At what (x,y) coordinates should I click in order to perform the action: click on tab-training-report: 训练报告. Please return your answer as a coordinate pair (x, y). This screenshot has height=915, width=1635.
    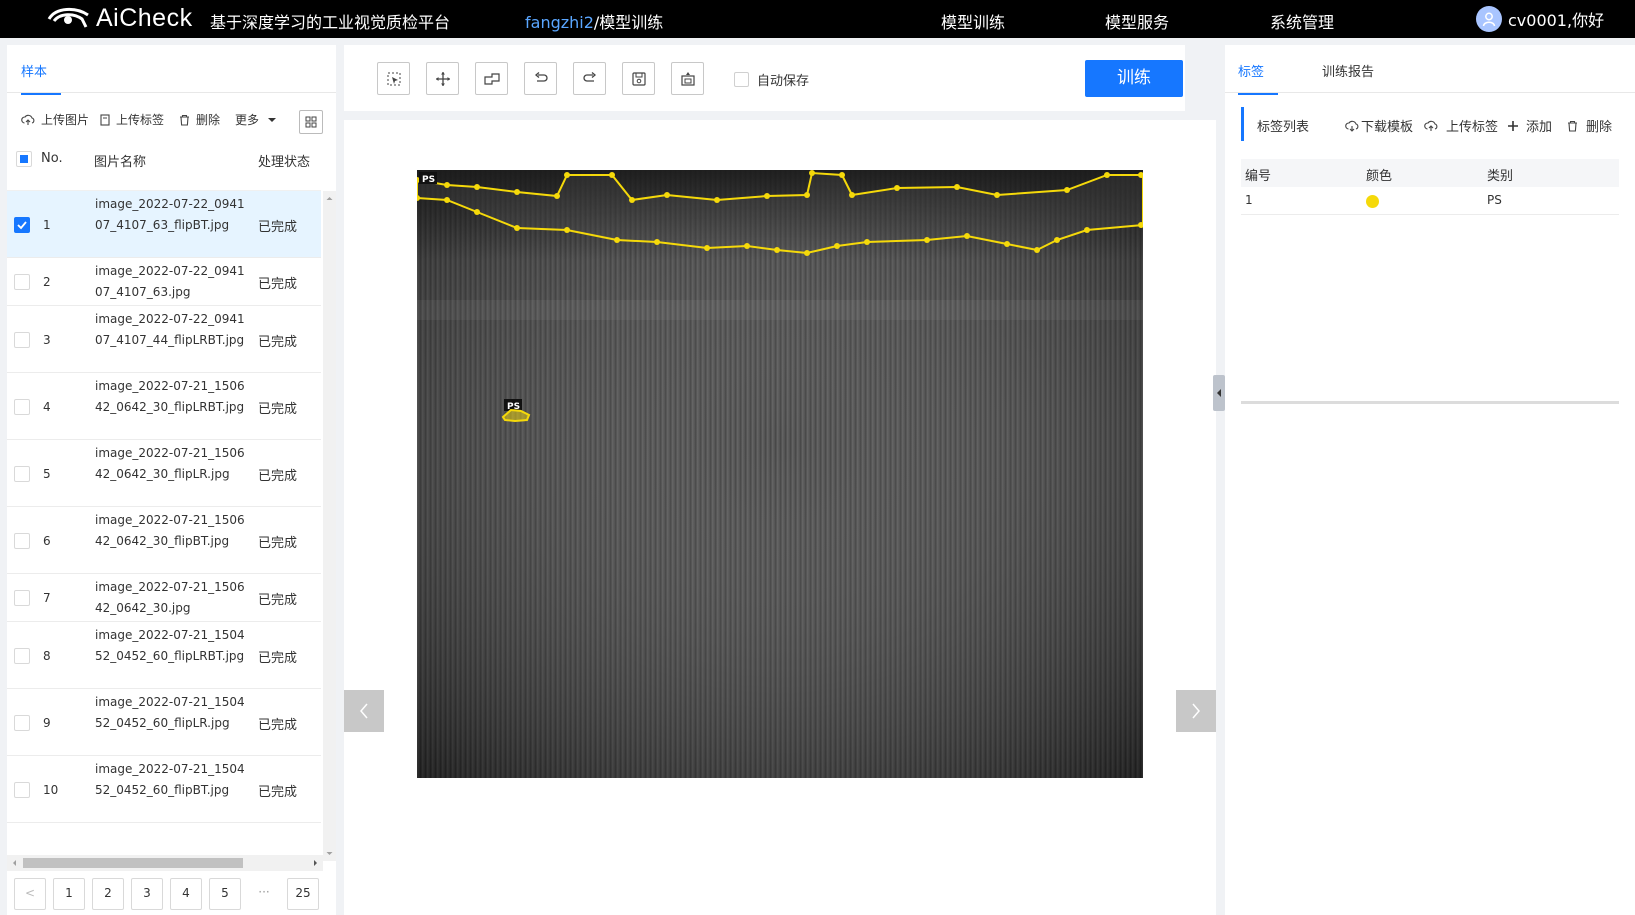
    Looking at the image, I should click on (1348, 70).